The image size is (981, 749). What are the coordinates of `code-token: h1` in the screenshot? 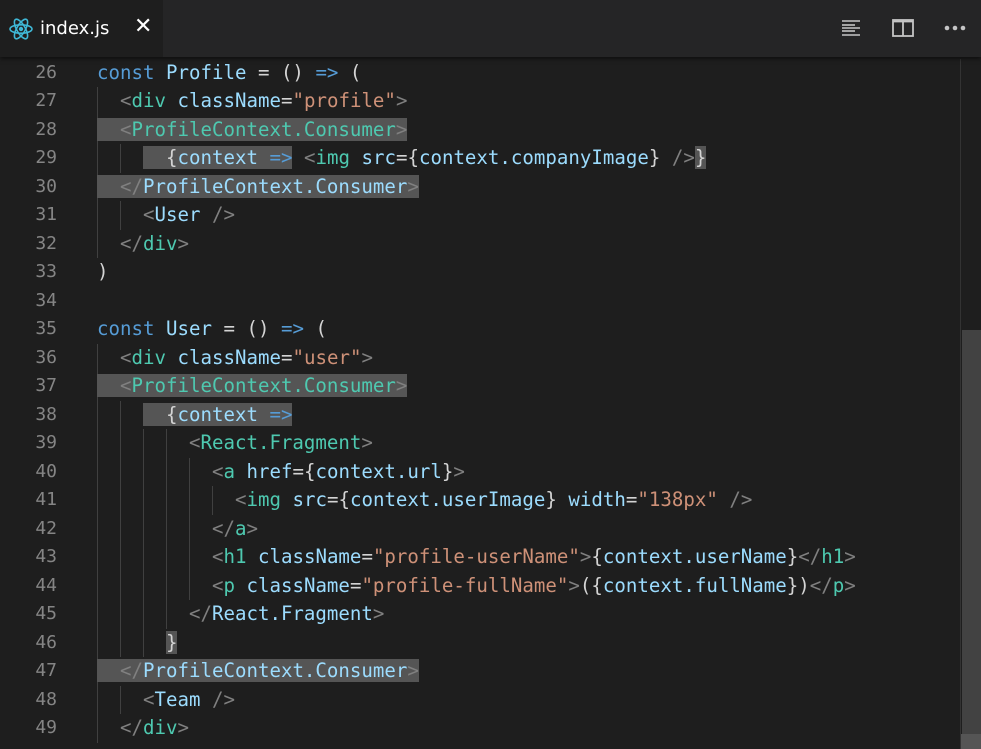 It's located at (235, 557).